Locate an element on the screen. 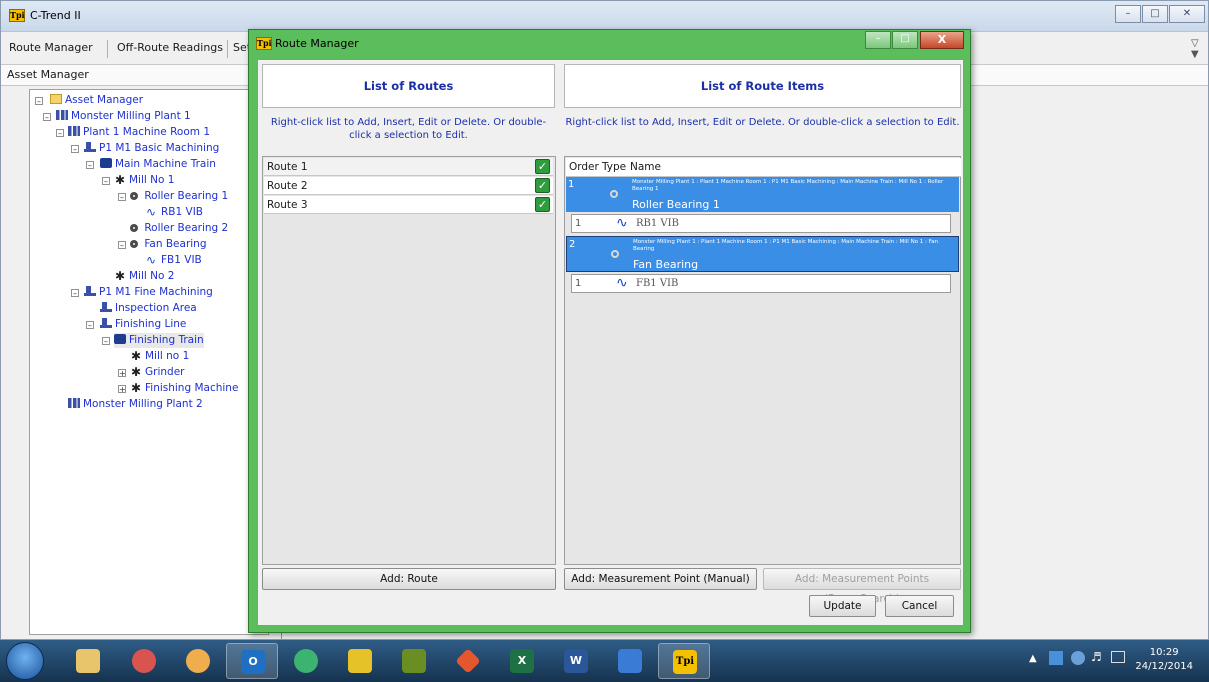 The image size is (1209, 682). route-row: Route 2 ✓ is located at coordinates (408, 186).